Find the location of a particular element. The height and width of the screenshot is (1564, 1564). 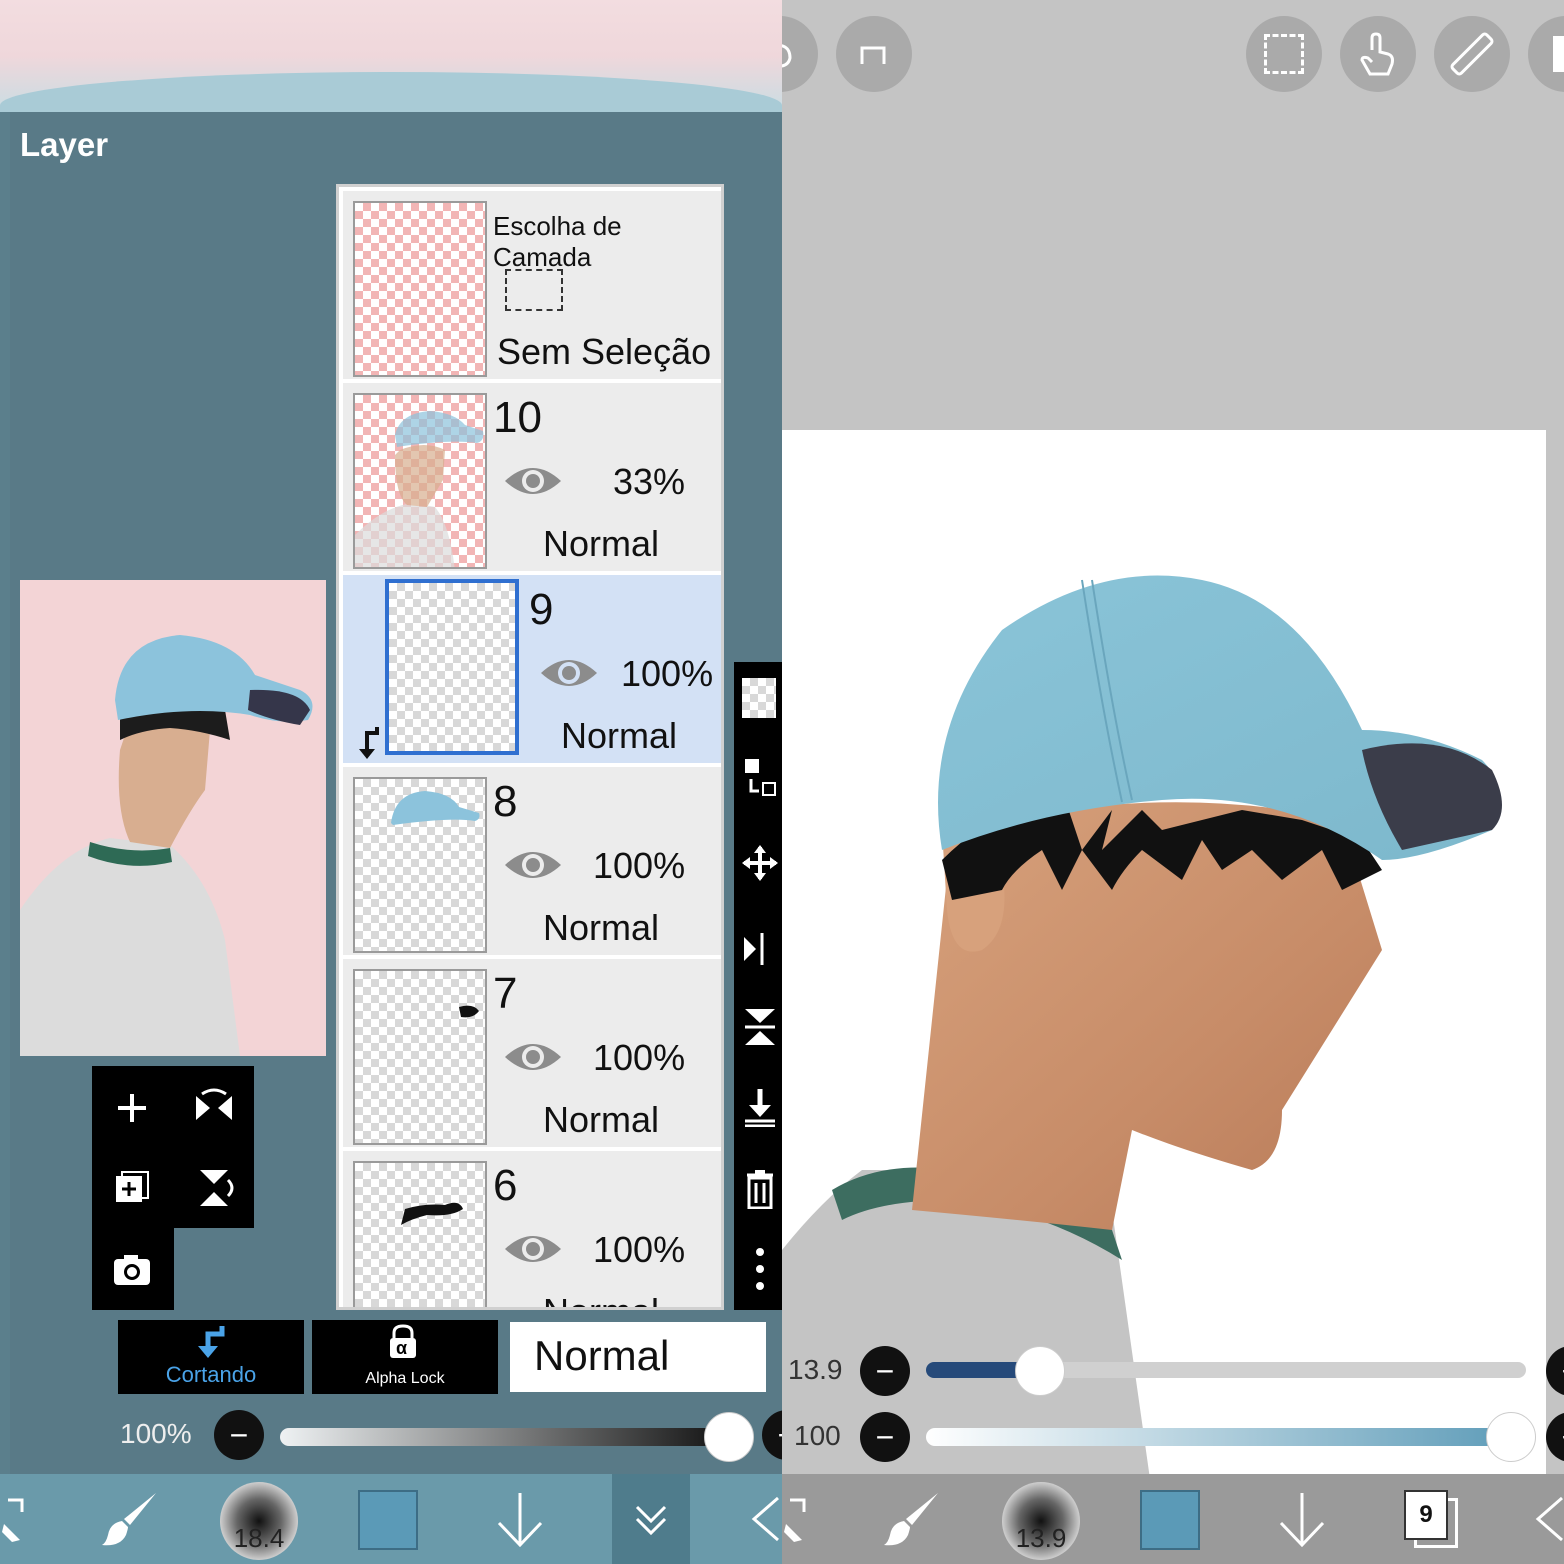

trash-icon is located at coordinates (760, 1189).